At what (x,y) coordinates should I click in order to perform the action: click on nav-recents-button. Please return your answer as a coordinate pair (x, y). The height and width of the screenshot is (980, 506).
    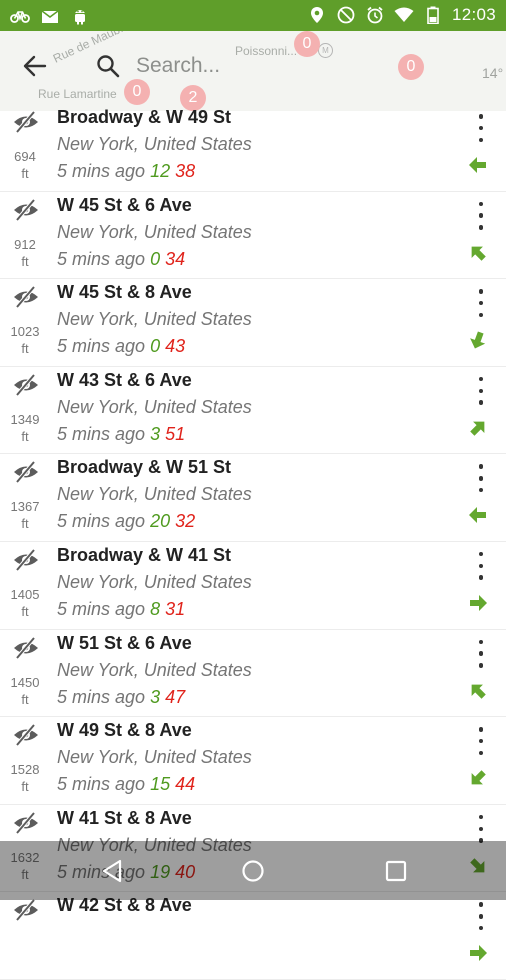
    Looking at the image, I should click on (396, 871).